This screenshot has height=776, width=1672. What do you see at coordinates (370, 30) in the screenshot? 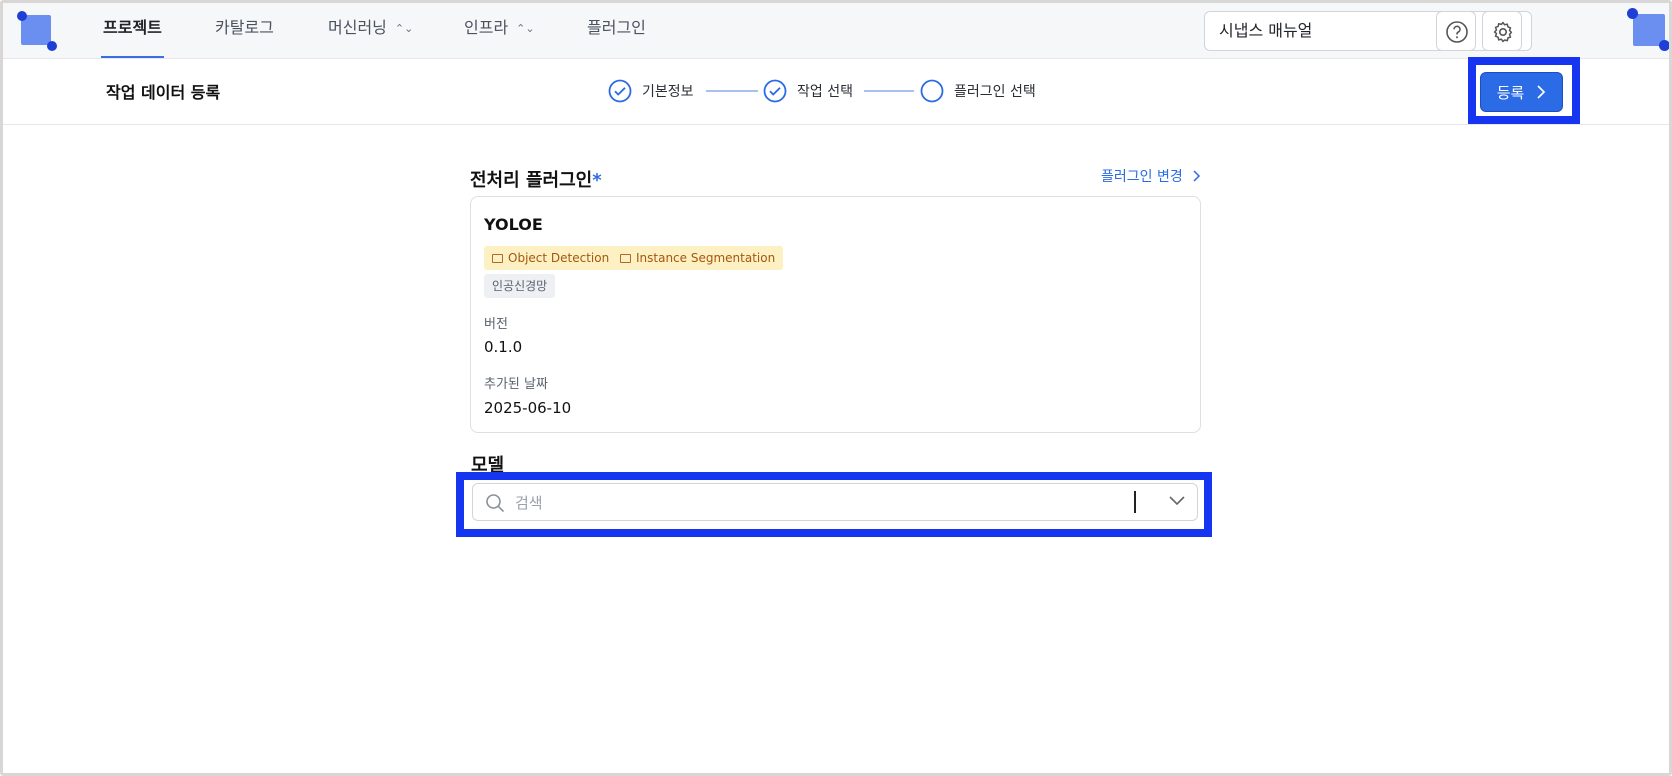
I see `nav-item-machine-learning: 머신러닝 ⌃⌄` at bounding box center [370, 30].